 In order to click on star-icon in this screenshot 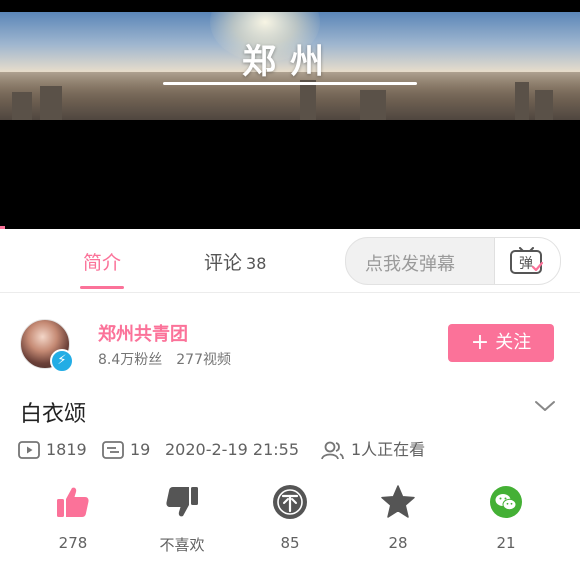, I will do `click(398, 501)`.